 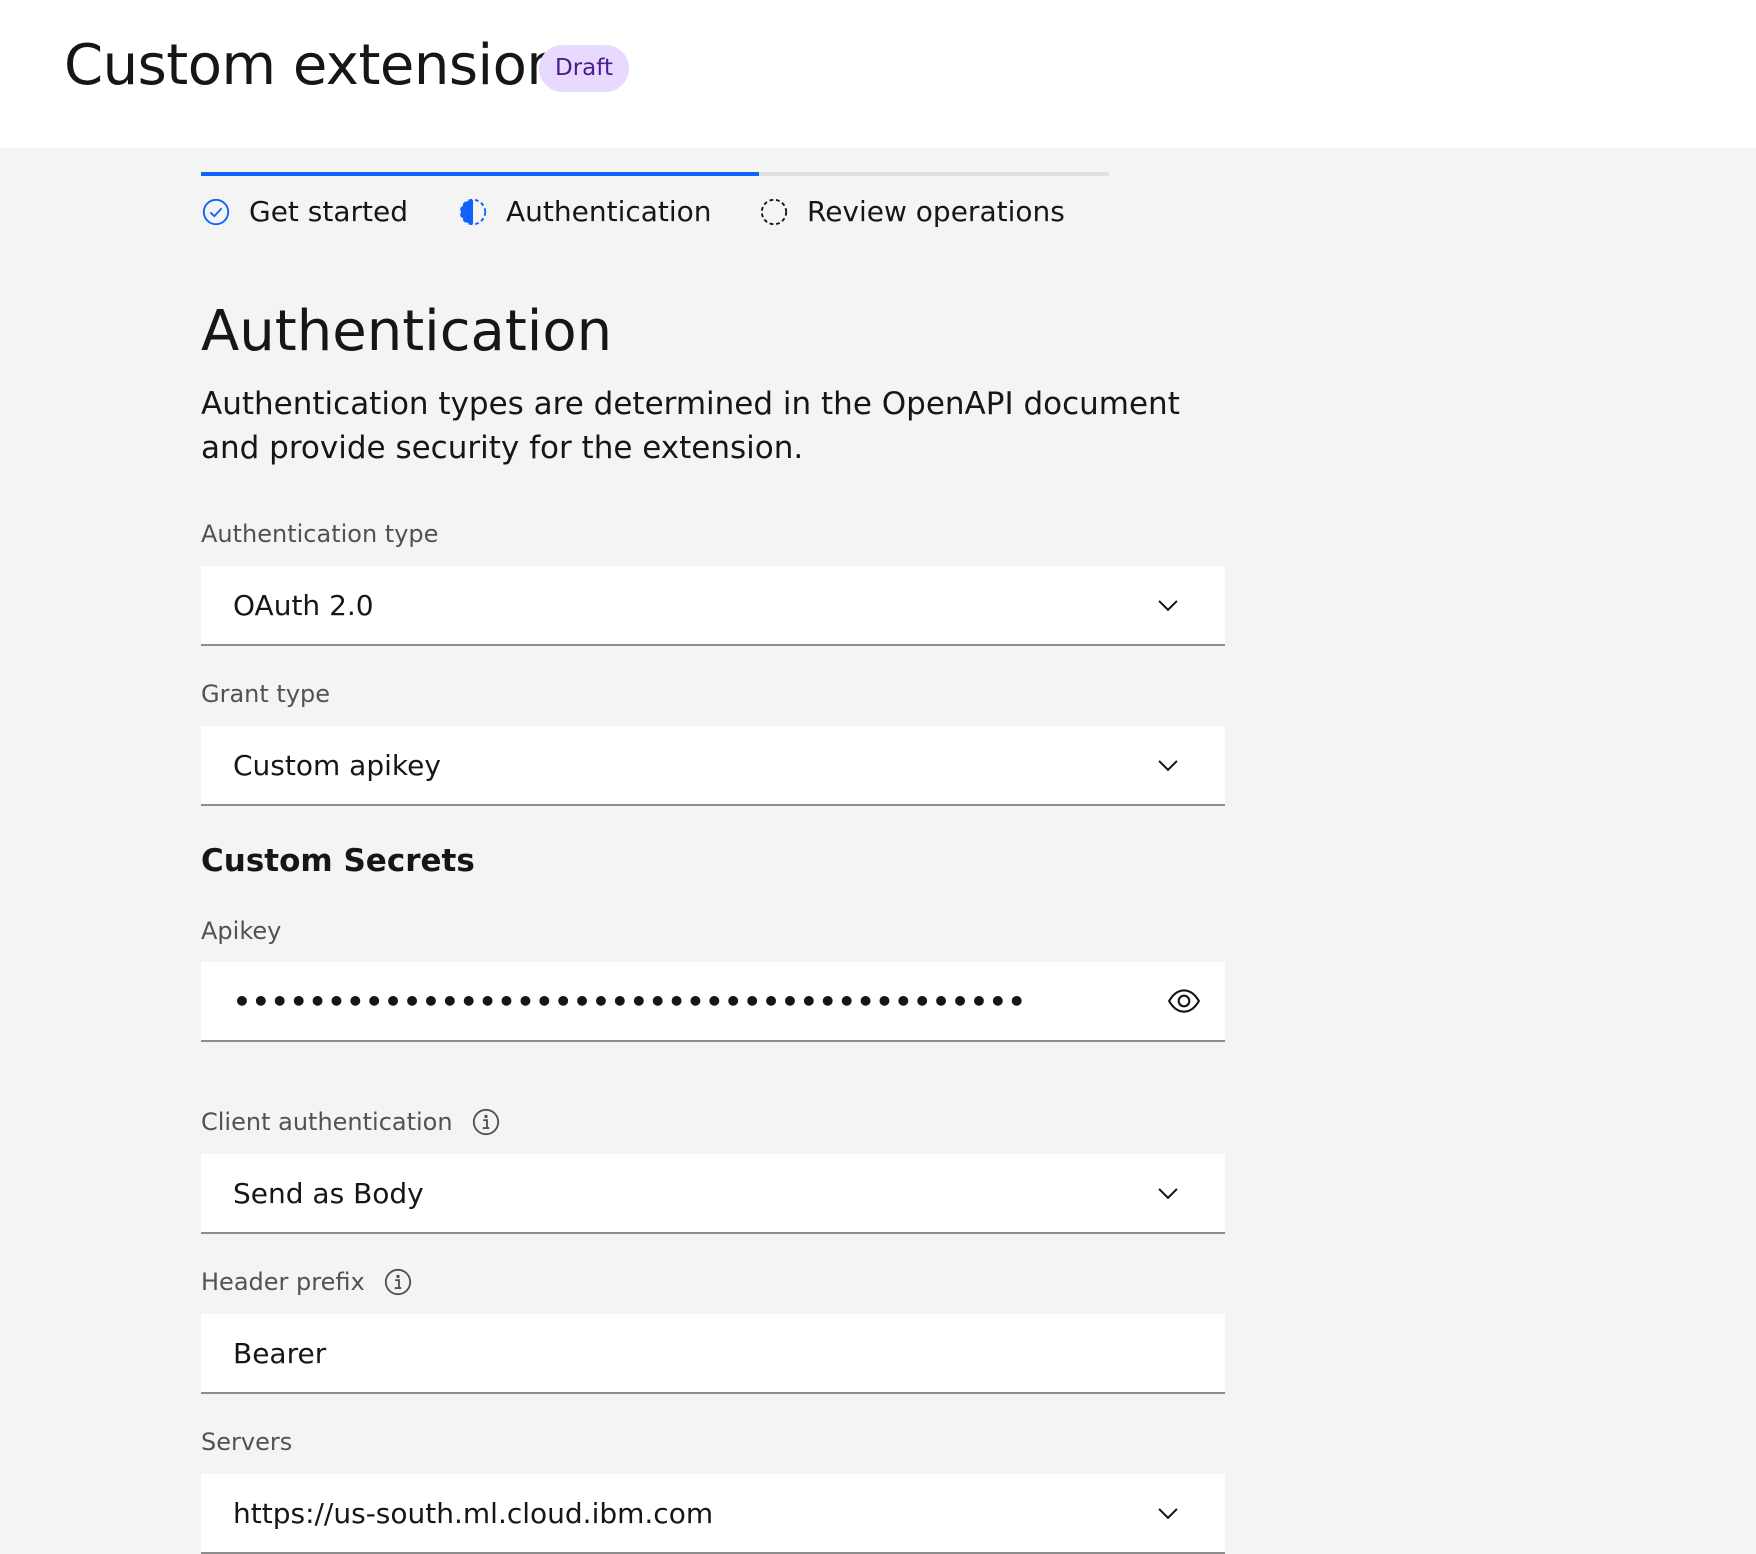 What do you see at coordinates (216, 212) in the screenshot?
I see `checkmark-circle-icon` at bounding box center [216, 212].